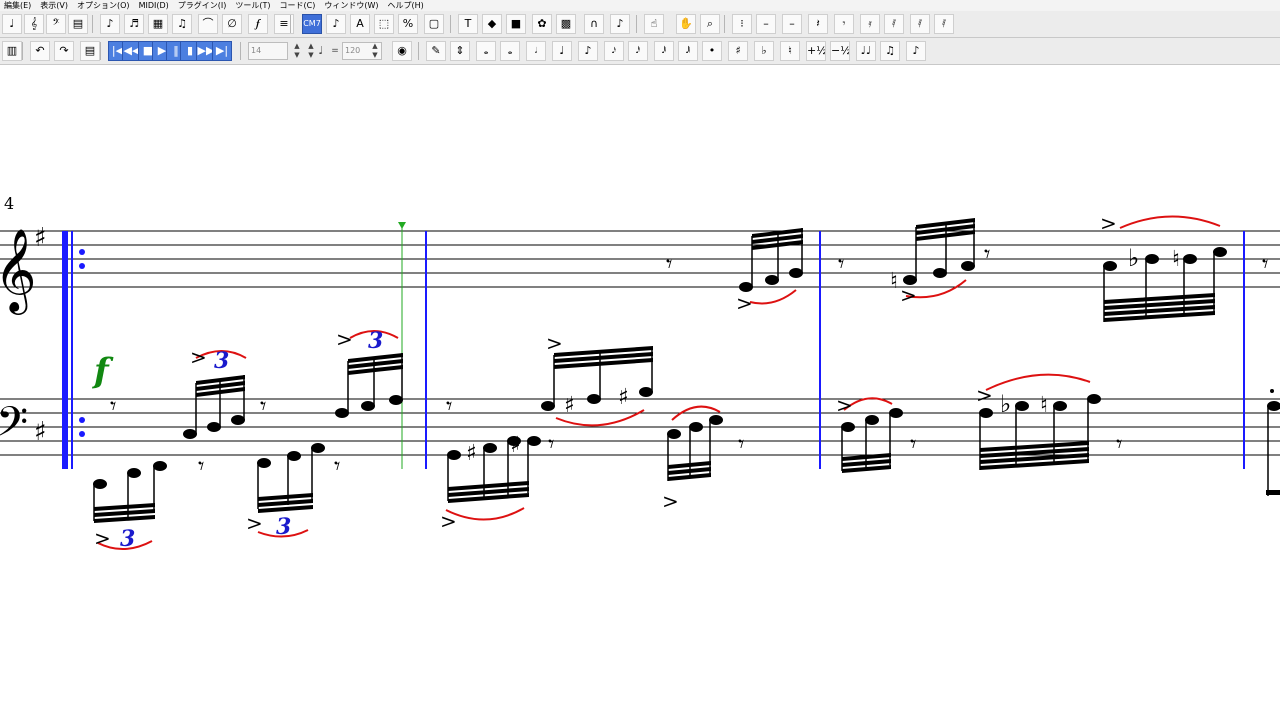 The height and width of the screenshot is (720, 1280). What do you see at coordinates (566, 24) in the screenshot?
I see `toolbar-button: ▩` at bounding box center [566, 24].